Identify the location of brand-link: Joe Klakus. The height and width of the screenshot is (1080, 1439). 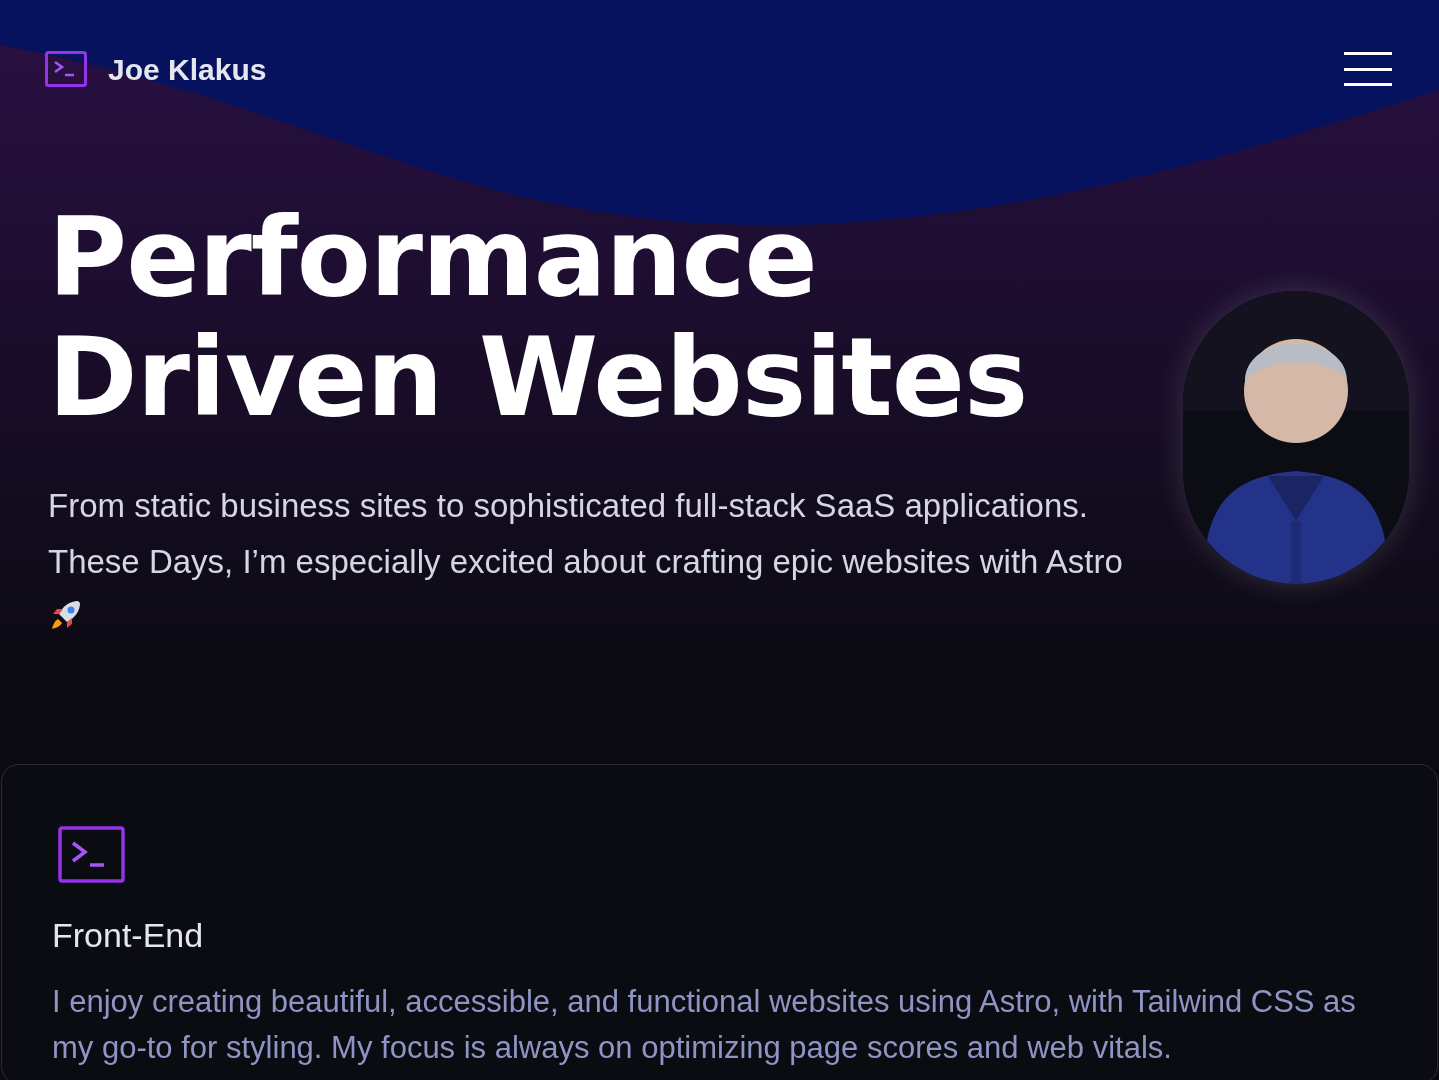
(187, 69).